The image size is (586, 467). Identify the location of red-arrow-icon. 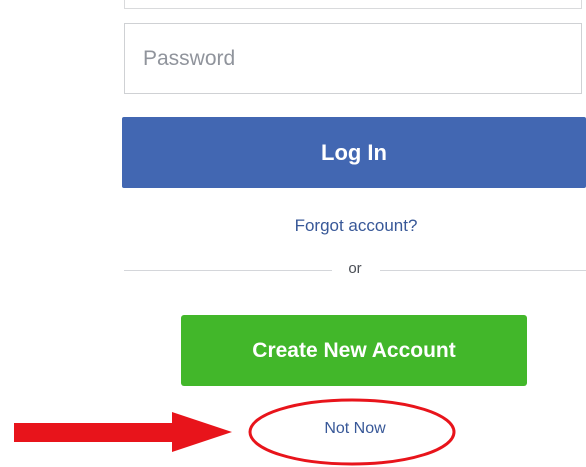
(123, 432).